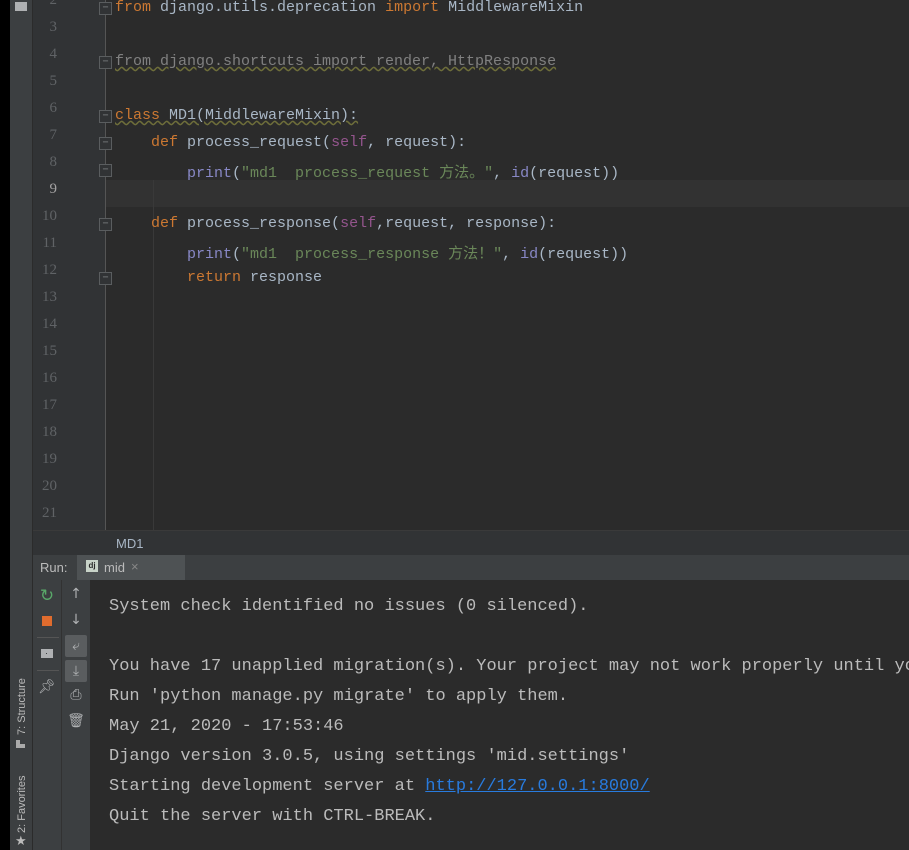 Image resolution: width=909 pixels, height=850 pixels. I want to click on line-number: 12, so click(49, 270).